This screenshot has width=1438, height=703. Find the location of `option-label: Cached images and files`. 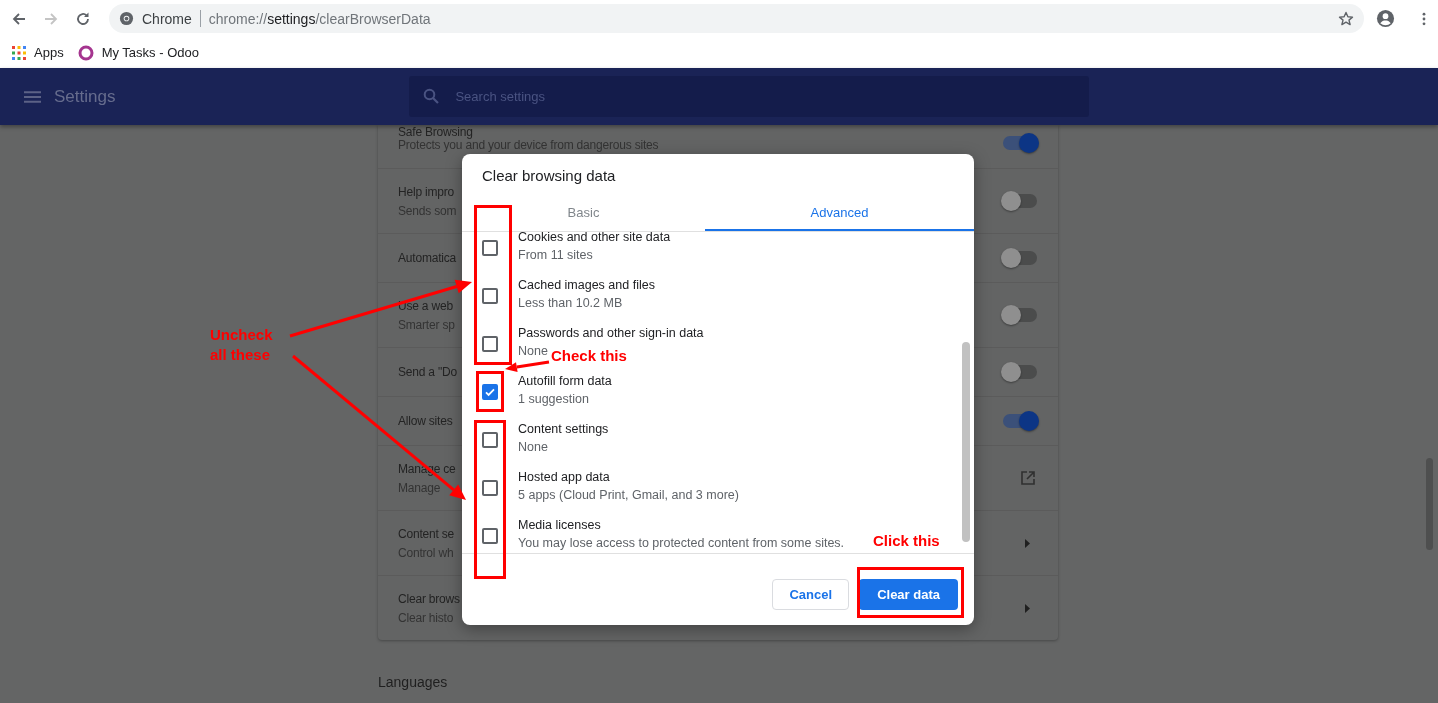

option-label: Cached images and files is located at coordinates (586, 285).